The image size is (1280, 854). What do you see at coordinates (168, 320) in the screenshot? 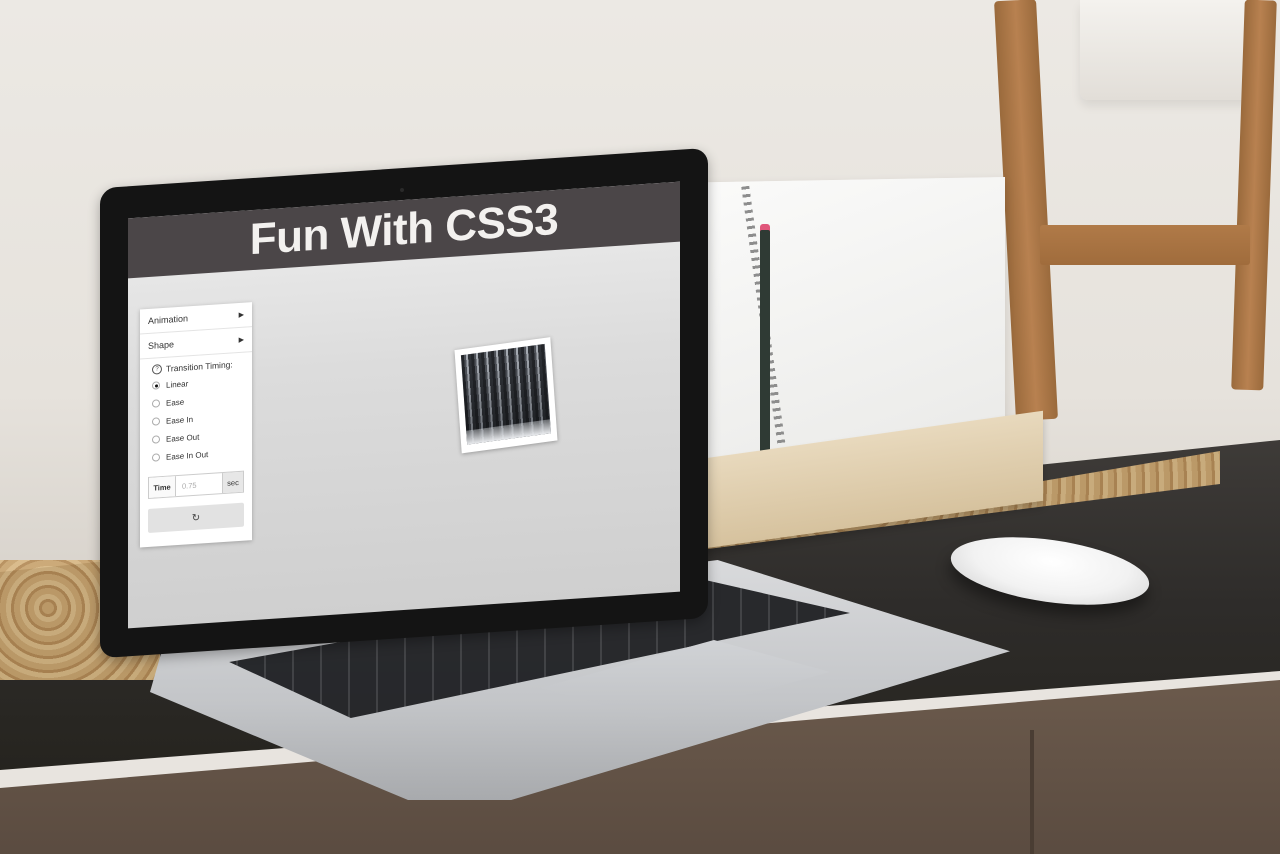
I see `menu-animation-label: Animation` at bounding box center [168, 320].